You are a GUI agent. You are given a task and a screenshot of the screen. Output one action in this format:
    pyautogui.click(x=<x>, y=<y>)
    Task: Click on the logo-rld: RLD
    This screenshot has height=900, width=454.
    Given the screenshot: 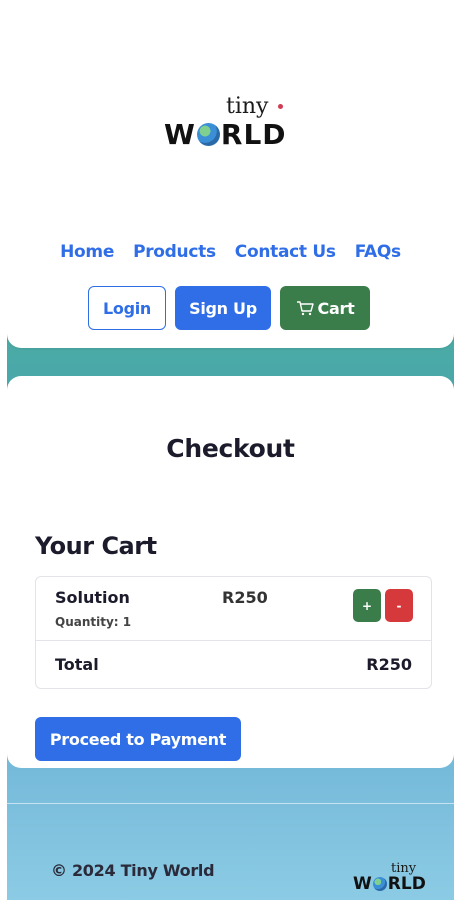 What is the action you would take?
    pyautogui.click(x=253, y=134)
    